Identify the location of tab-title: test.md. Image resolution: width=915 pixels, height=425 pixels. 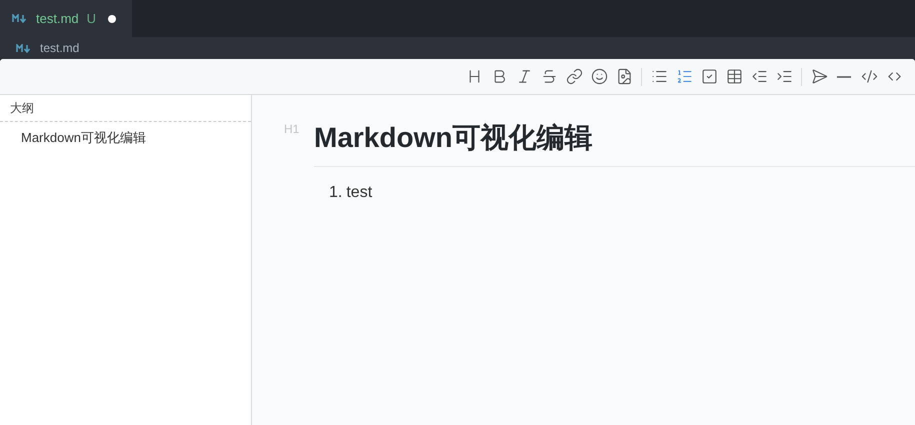
(57, 19).